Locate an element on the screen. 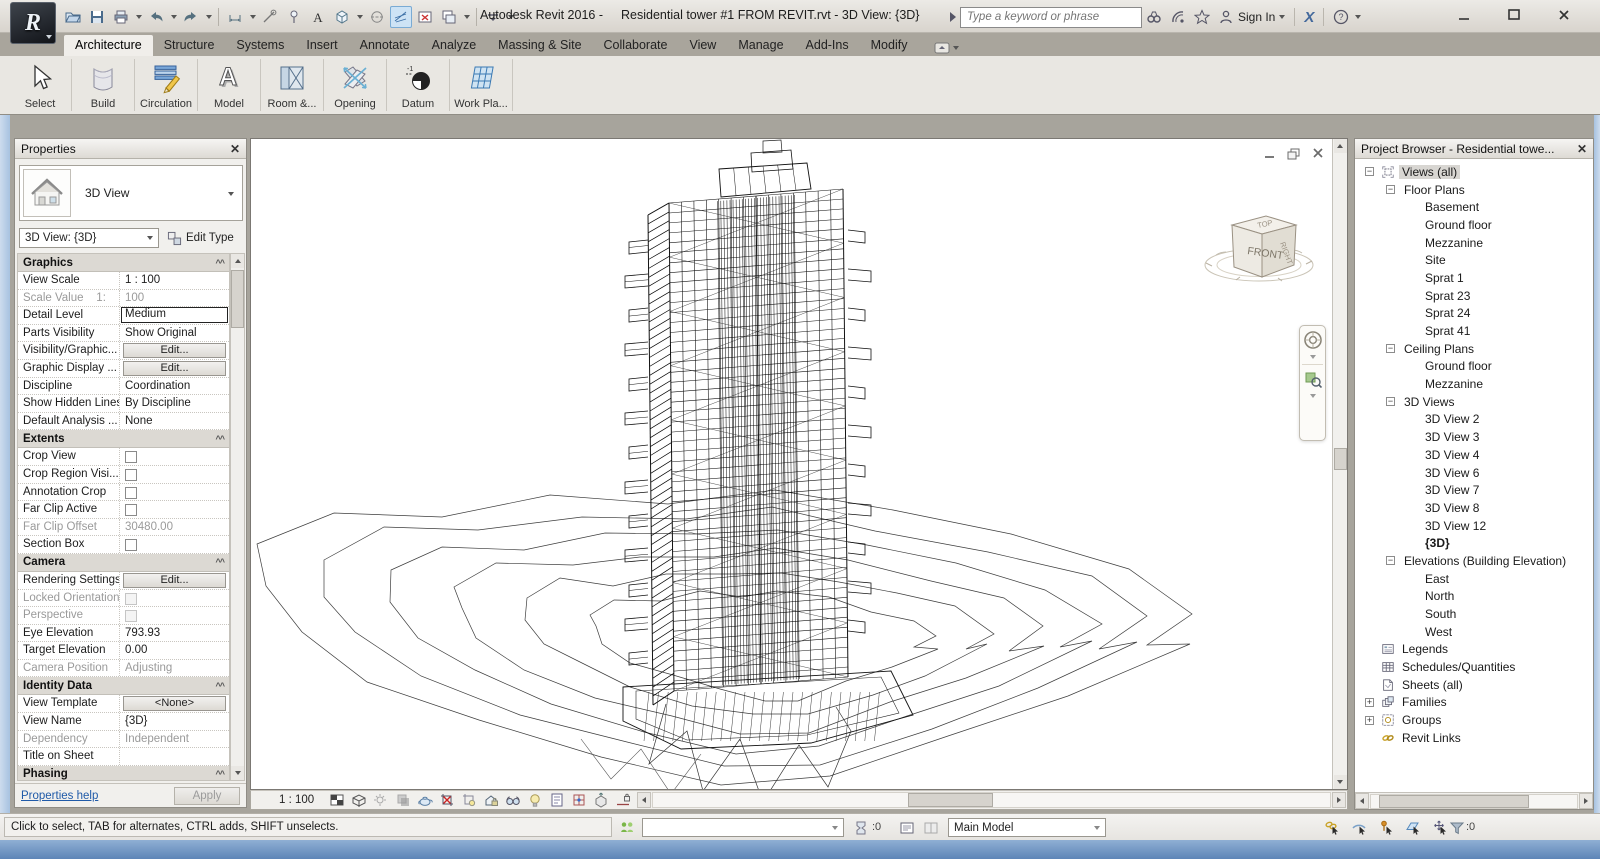  property-value: Medium is located at coordinates (174, 315).